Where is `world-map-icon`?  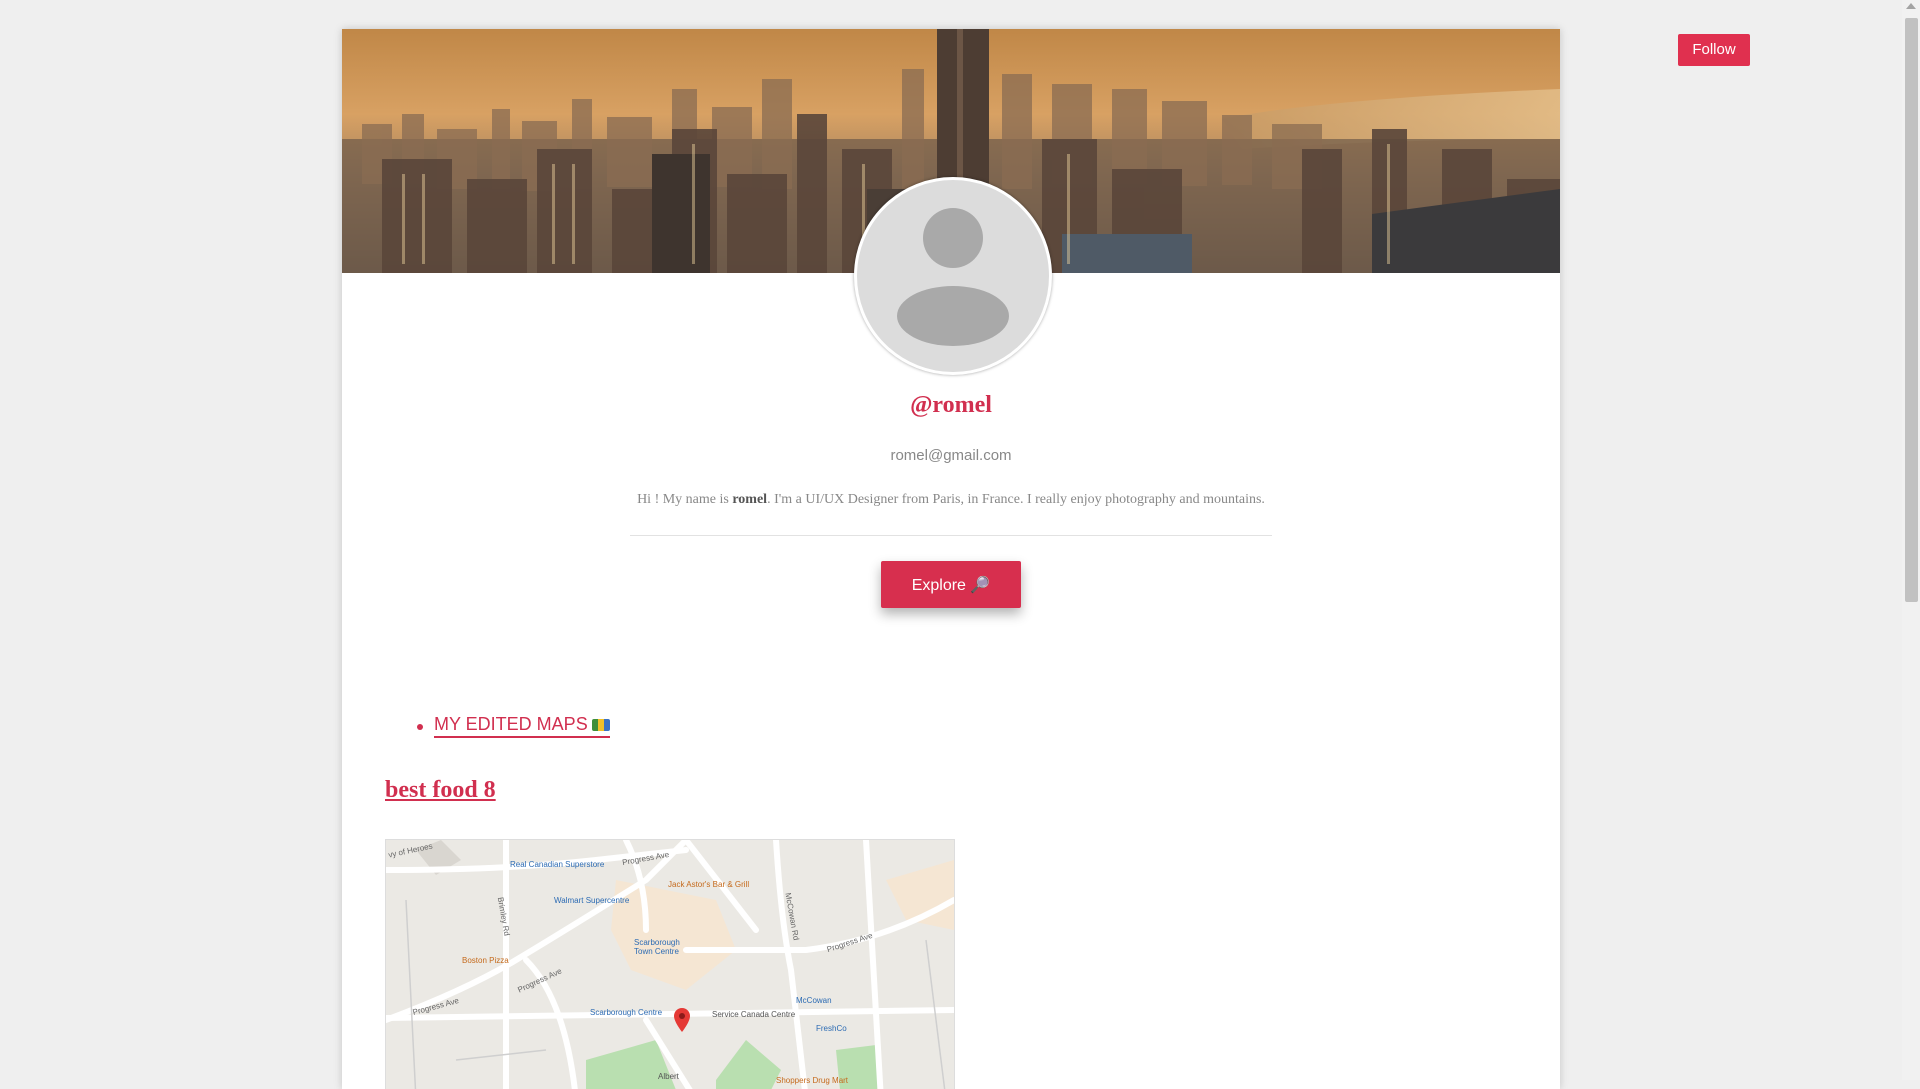
world-map-icon is located at coordinates (600, 725).